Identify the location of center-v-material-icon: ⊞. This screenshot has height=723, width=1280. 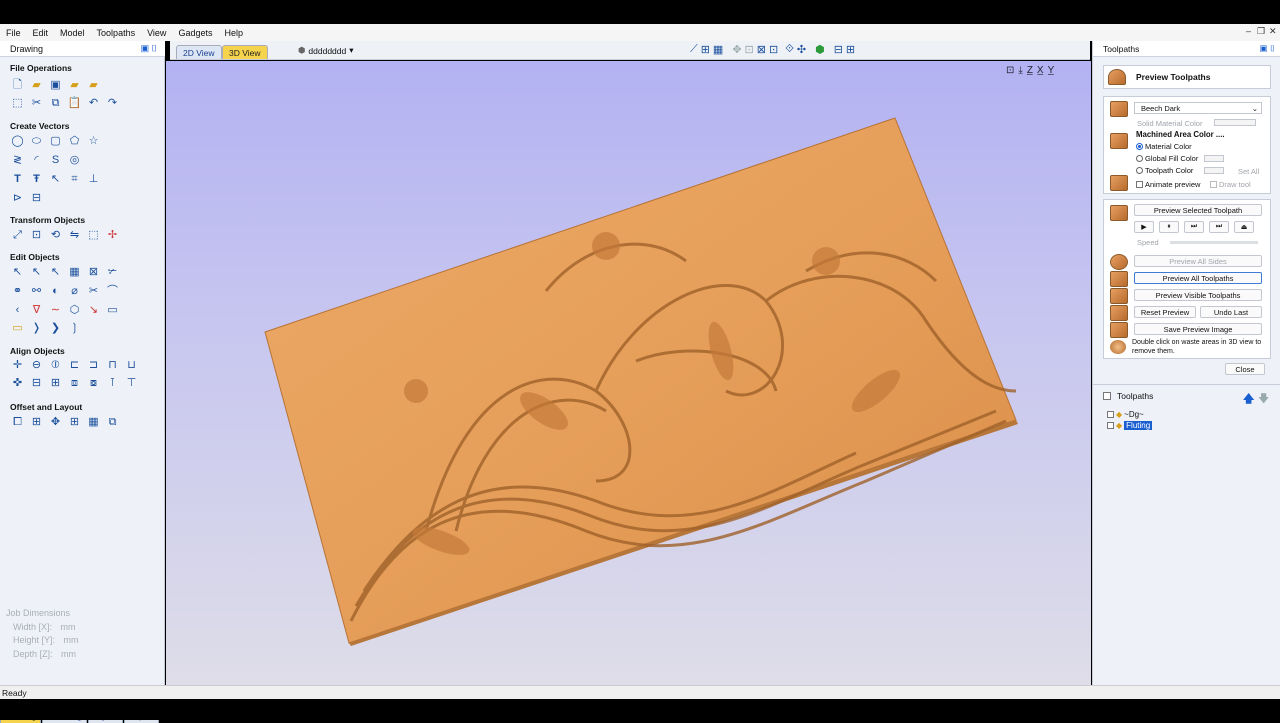
(55, 383).